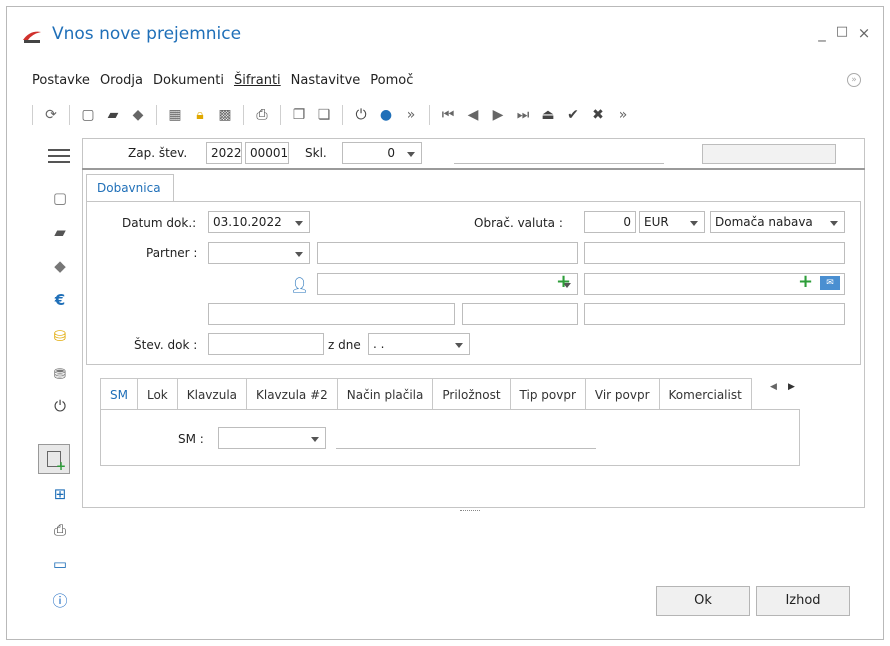  Describe the element at coordinates (610, 222) in the screenshot. I see `valuta-amount-field: 0` at that location.